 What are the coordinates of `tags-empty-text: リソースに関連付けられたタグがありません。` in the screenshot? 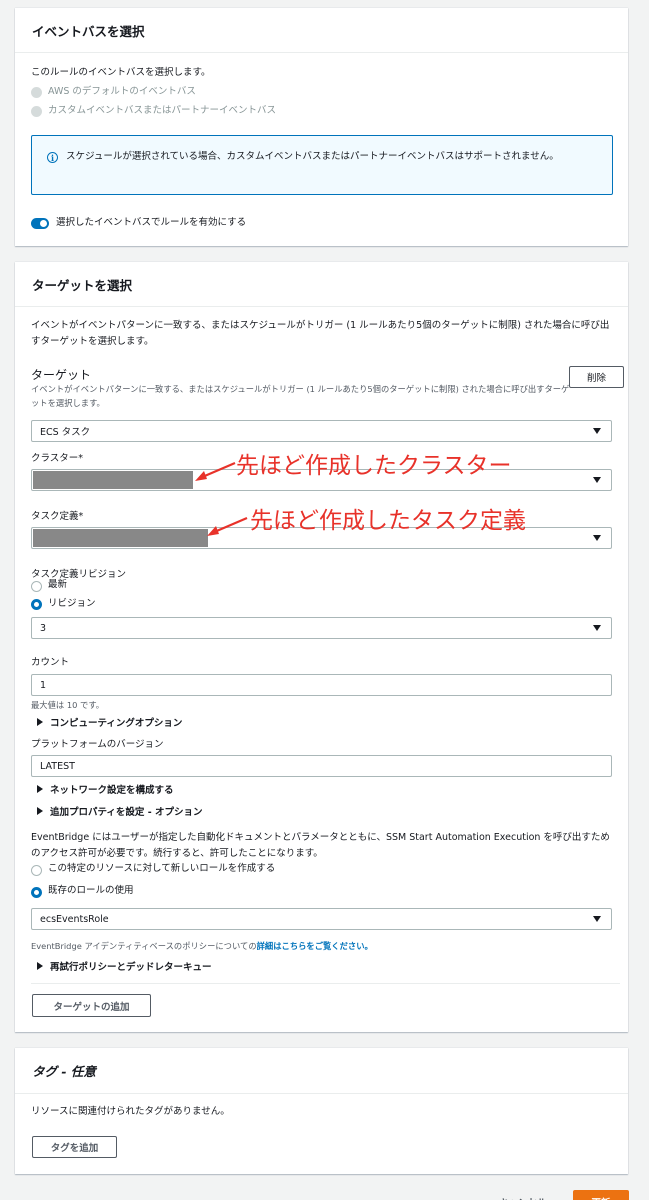 It's located at (130, 1111).